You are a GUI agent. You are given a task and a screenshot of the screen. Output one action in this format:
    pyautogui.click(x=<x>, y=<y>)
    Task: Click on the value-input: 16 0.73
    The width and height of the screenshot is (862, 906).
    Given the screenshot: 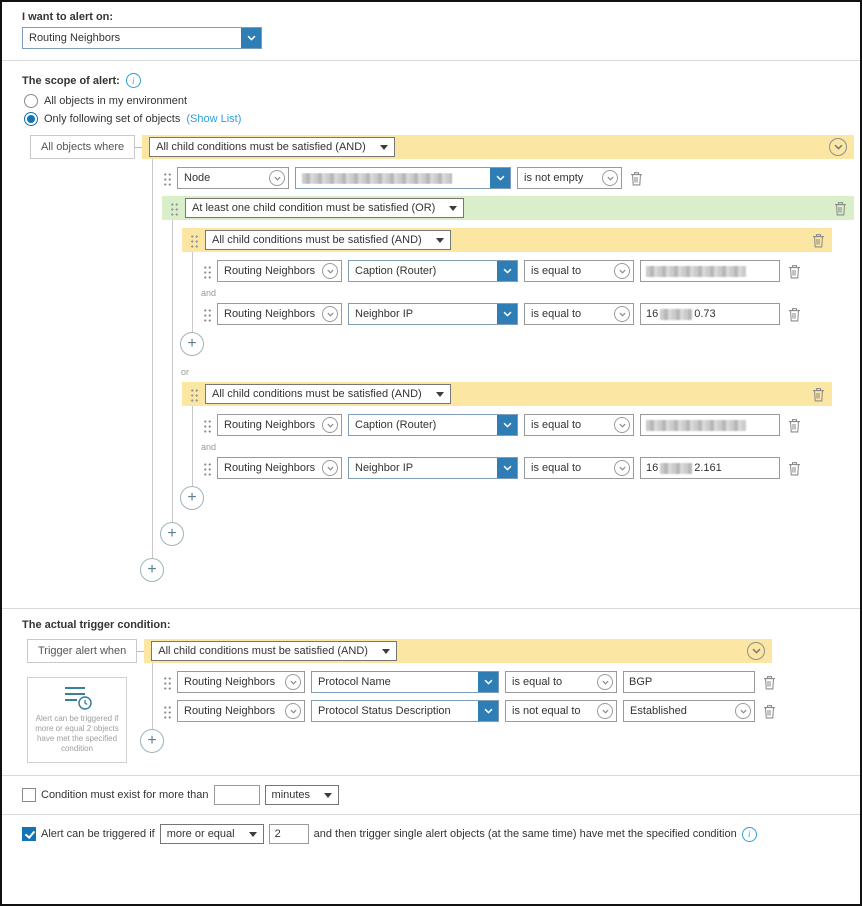 What is the action you would take?
    pyautogui.click(x=710, y=314)
    